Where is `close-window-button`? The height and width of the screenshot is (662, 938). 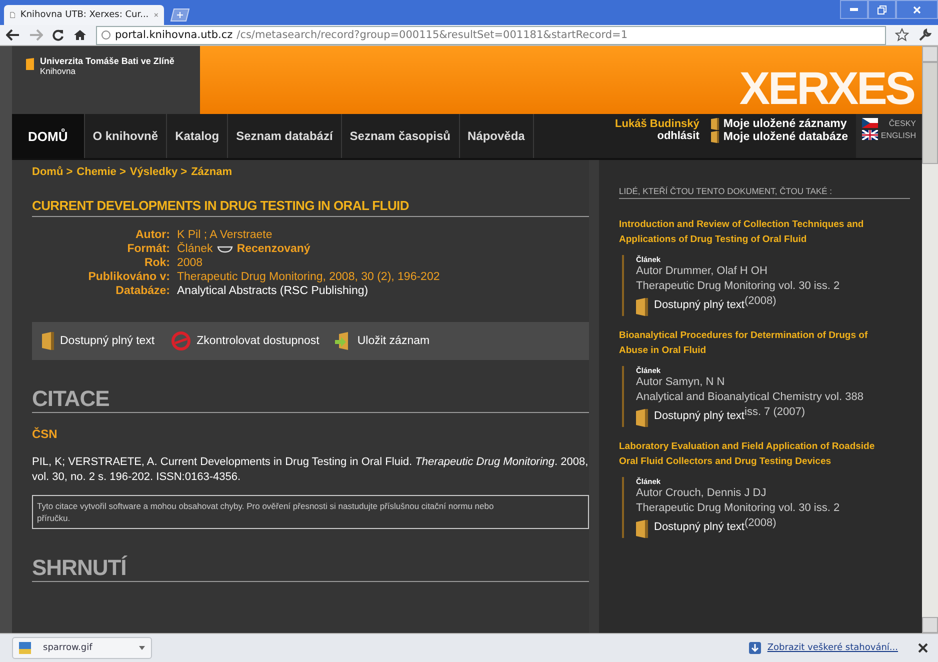 close-window-button is located at coordinates (917, 9).